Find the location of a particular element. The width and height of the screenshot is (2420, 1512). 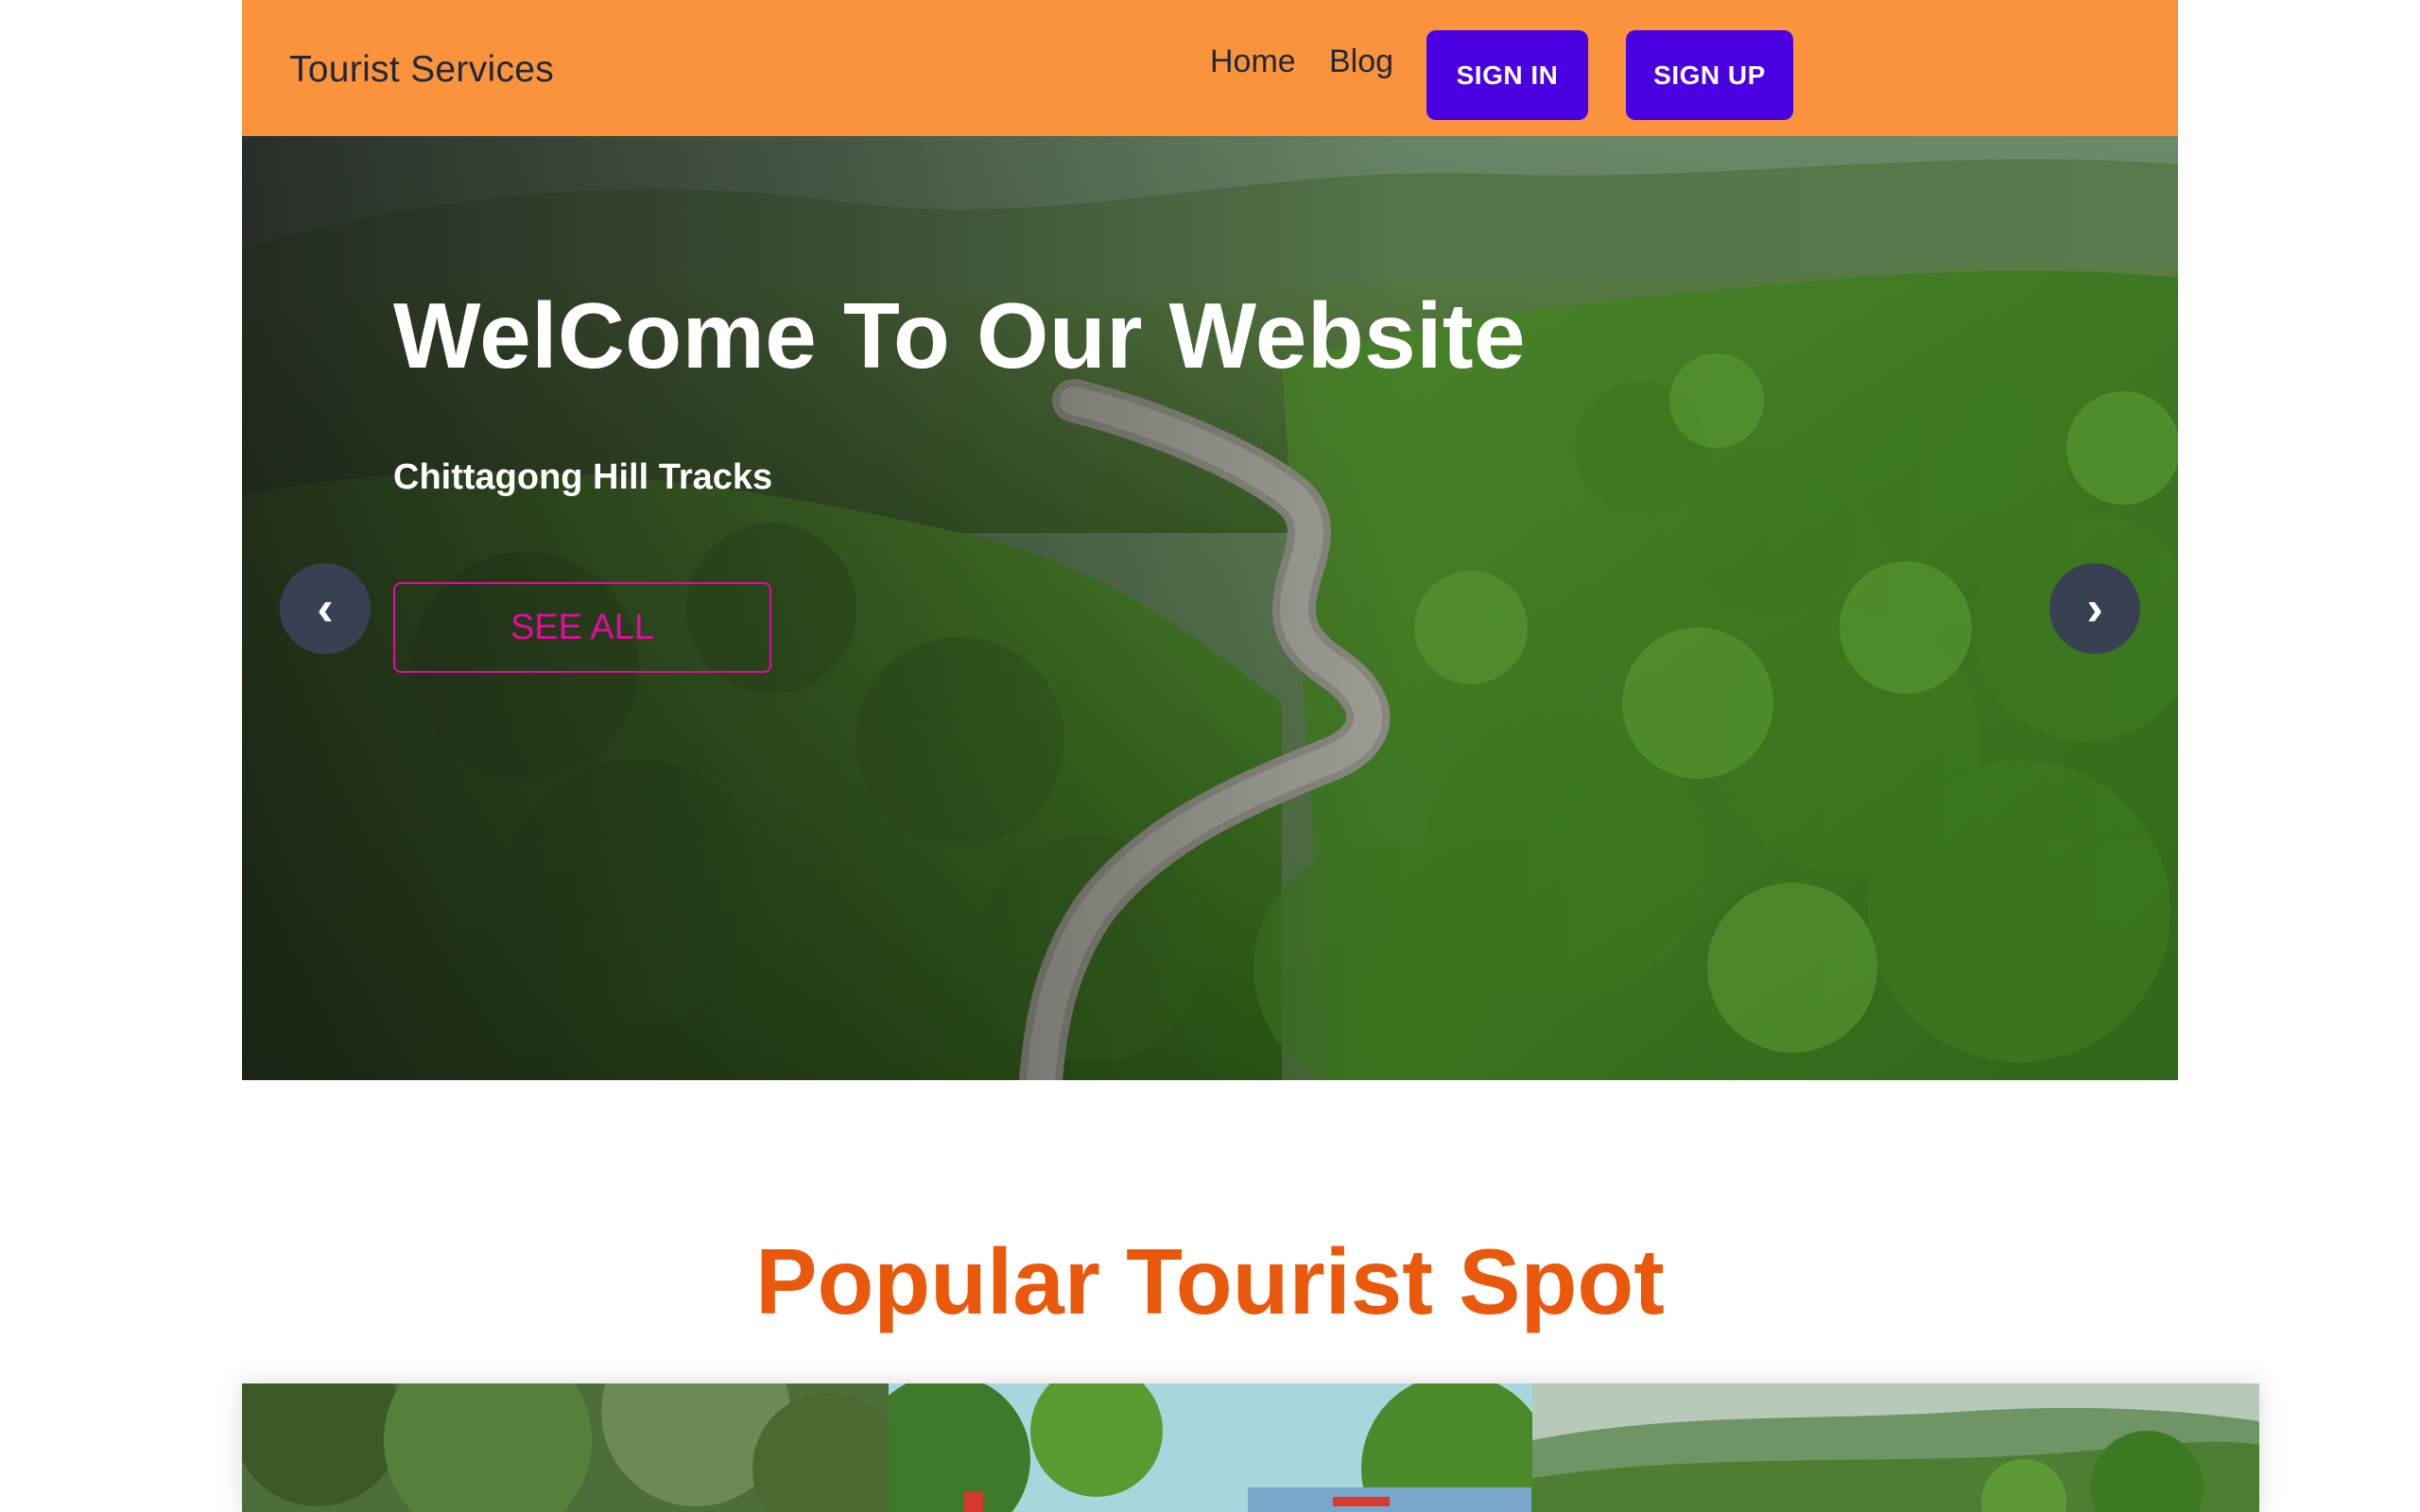

carousel-next-button: › is located at coordinates (2094, 608).